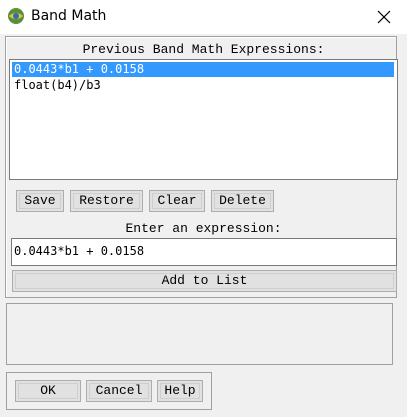 Image resolution: width=407 pixels, height=417 pixels. What do you see at coordinates (203, 49) in the screenshot?
I see `previous-expressions-label: Previous Band Math Expressions:` at bounding box center [203, 49].